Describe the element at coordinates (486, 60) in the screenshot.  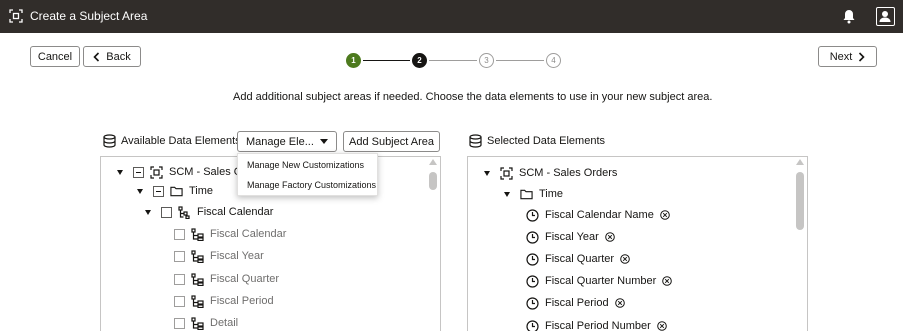
I see `step-3: 3` at that location.